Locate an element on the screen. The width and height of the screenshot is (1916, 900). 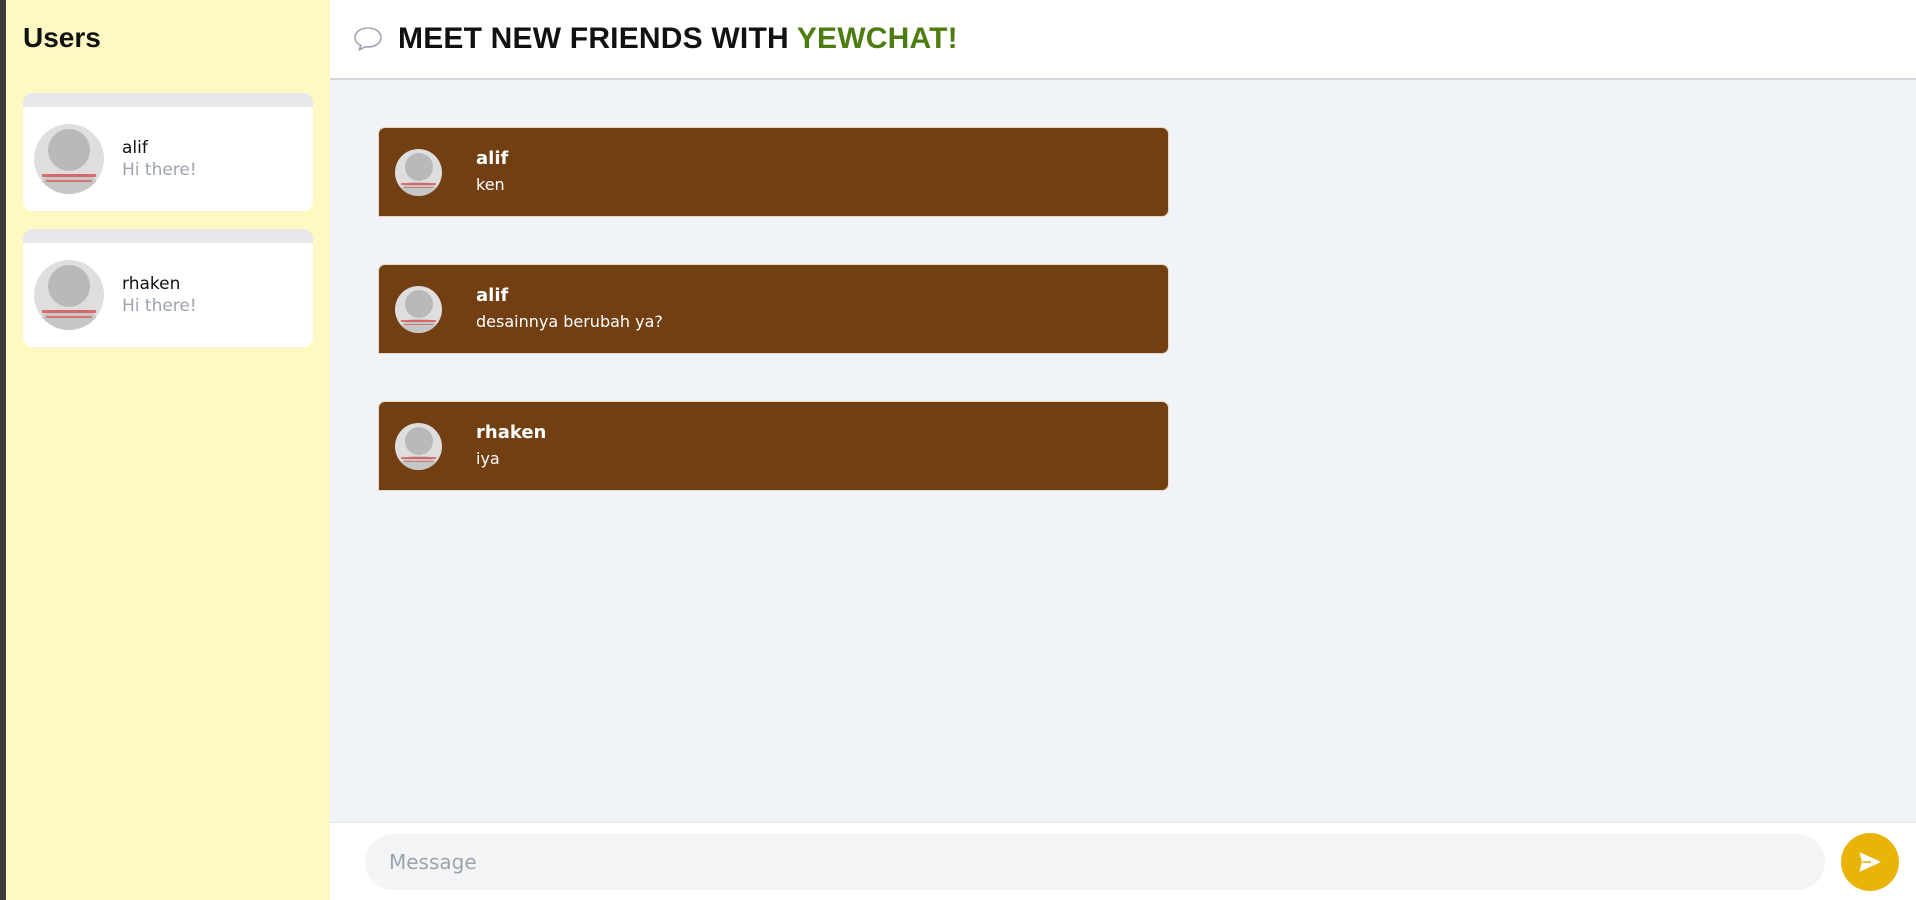
user-name: alif is located at coordinates (135, 148).